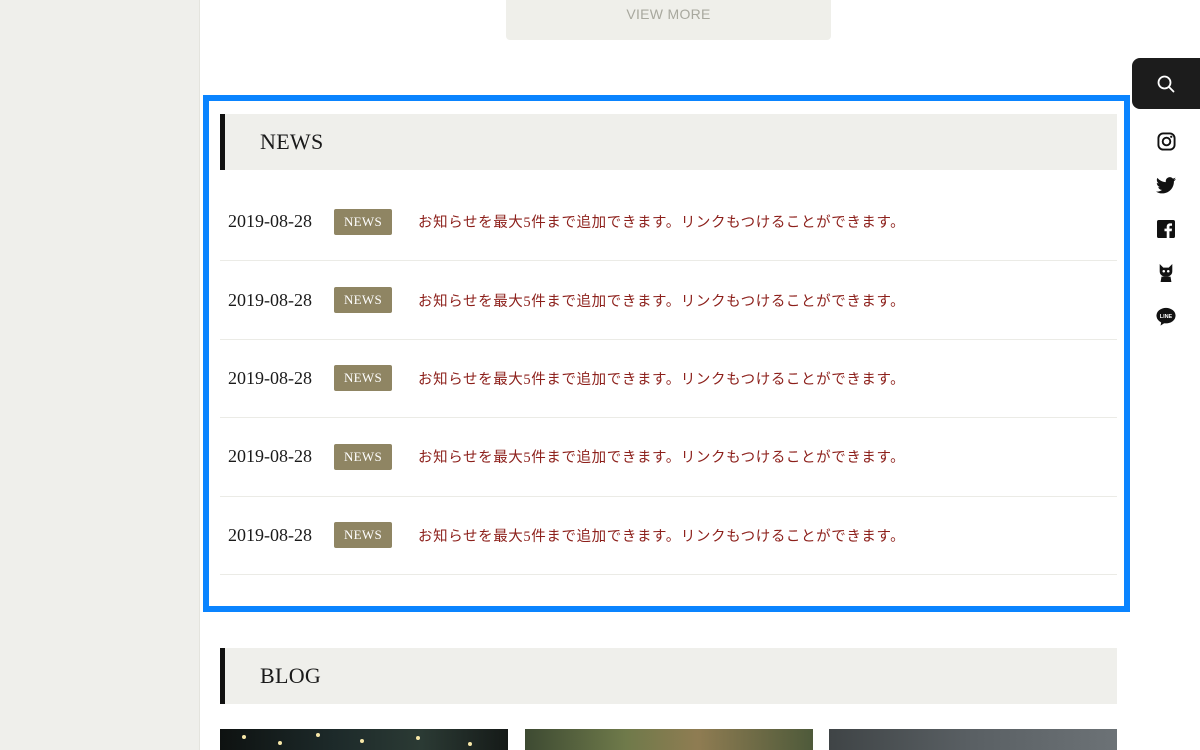 This screenshot has height=750, width=1200. I want to click on line-link: LINE, so click(1166, 317).